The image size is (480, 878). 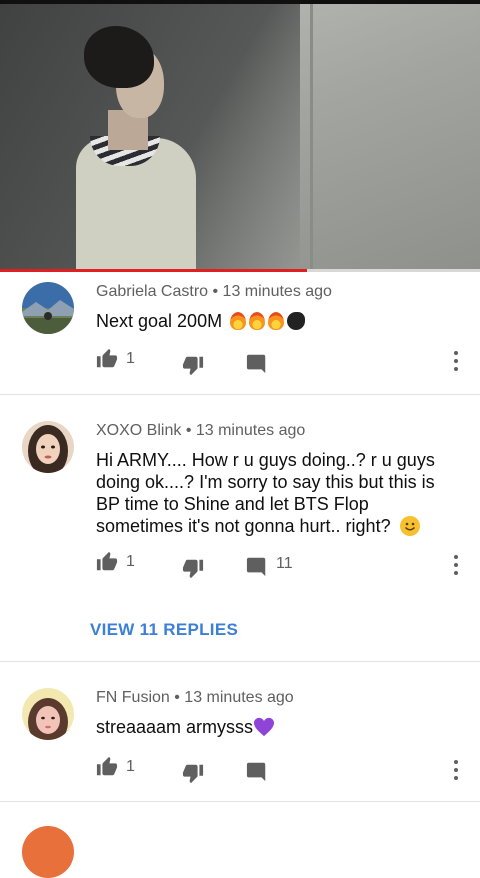 What do you see at coordinates (138, 430) in the screenshot?
I see `comment-author: XOXO Blink` at bounding box center [138, 430].